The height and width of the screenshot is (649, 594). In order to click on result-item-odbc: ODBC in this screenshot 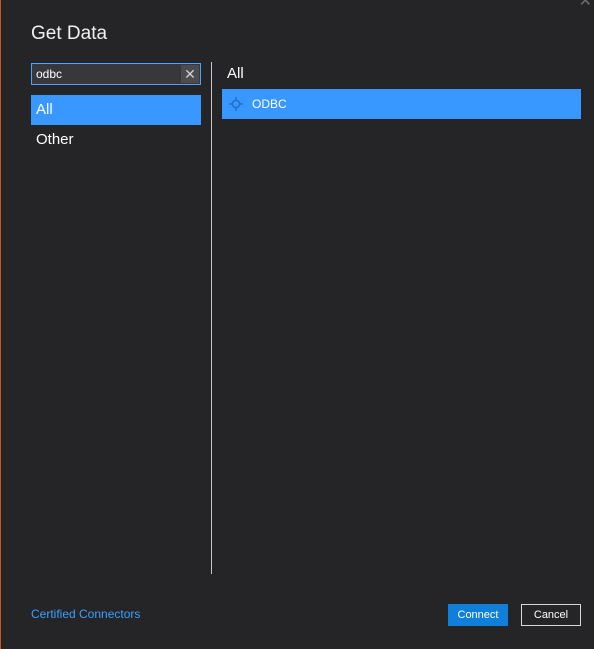, I will do `click(401, 104)`.